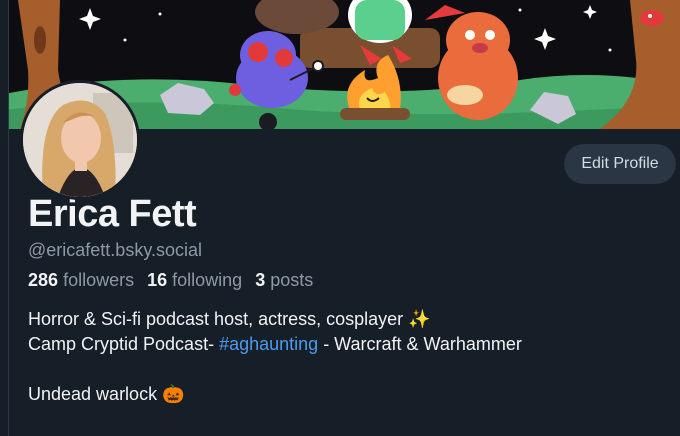  What do you see at coordinates (275, 369) in the screenshot?
I see `bio-blank-line` at bounding box center [275, 369].